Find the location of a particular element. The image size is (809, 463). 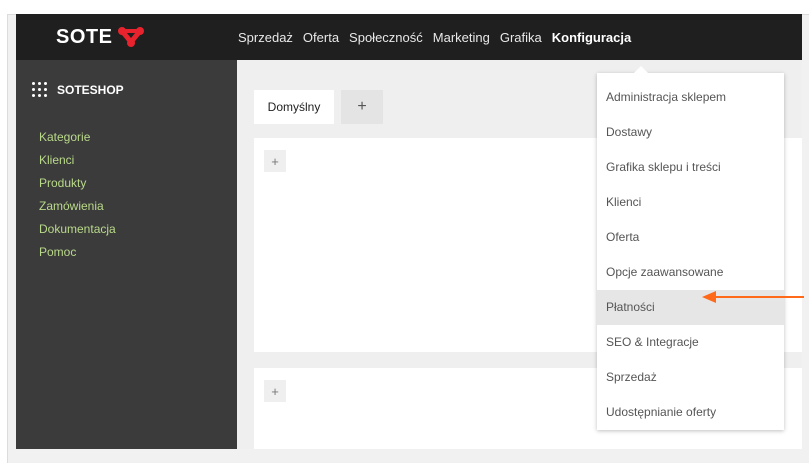

red-connector-icon is located at coordinates (131, 37).